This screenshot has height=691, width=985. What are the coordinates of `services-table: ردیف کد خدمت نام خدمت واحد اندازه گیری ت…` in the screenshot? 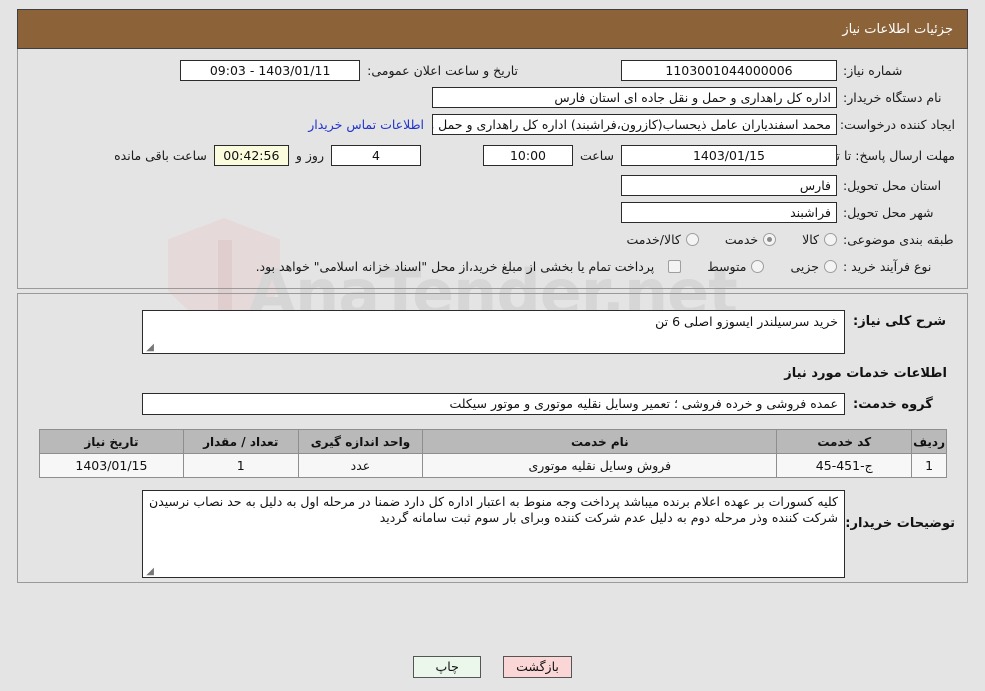 It's located at (493, 453).